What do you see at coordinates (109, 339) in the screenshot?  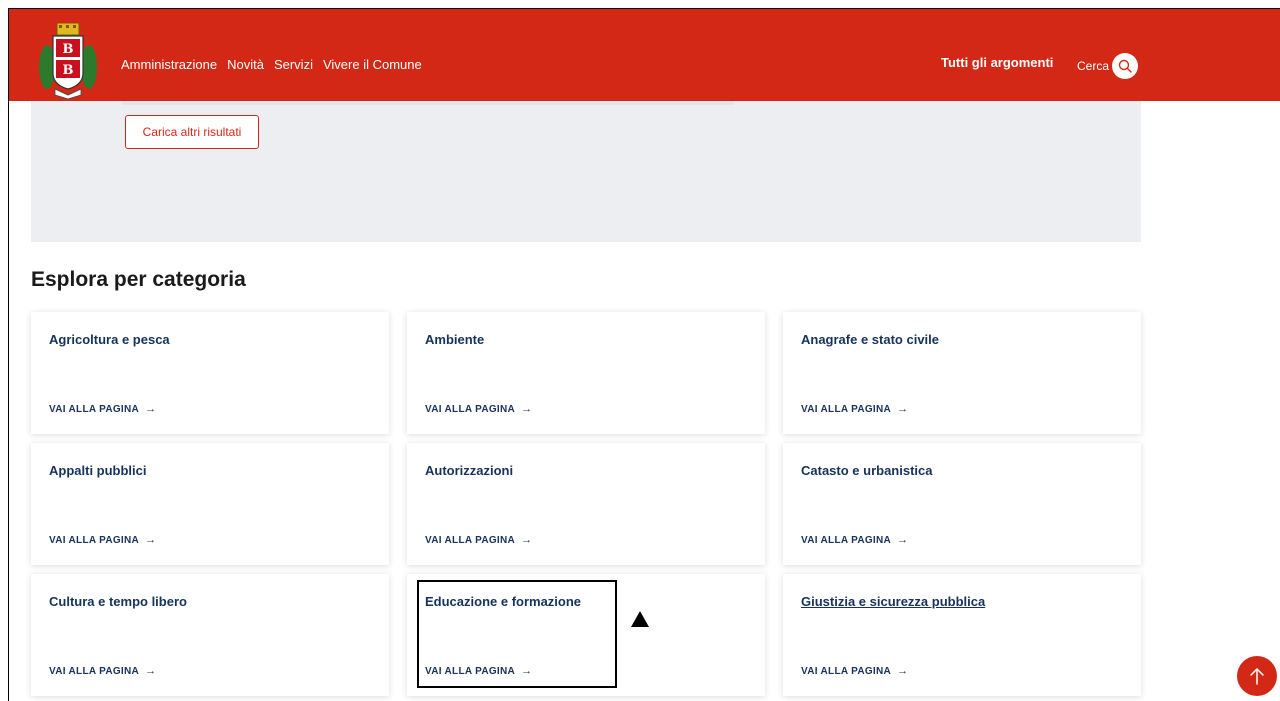 I see `card-title: Agricoltura e pesca` at bounding box center [109, 339].